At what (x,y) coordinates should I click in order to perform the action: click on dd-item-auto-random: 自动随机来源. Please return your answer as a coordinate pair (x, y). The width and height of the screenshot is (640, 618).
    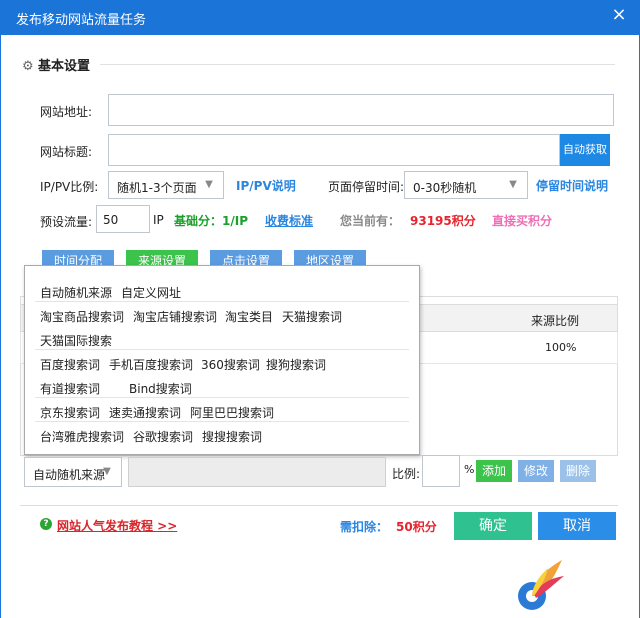
    Looking at the image, I should click on (76, 292).